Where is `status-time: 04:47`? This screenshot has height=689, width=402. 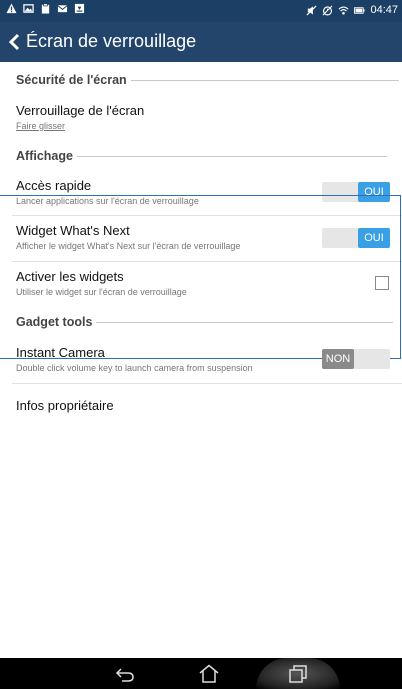
status-time: 04:47 is located at coordinates (384, 10).